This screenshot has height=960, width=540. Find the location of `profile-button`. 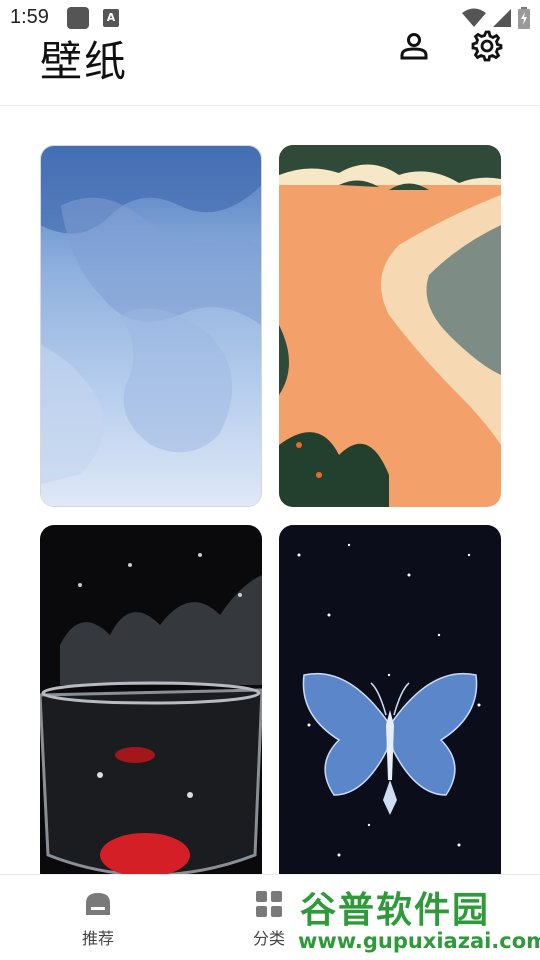

profile-button is located at coordinates (414, 46).